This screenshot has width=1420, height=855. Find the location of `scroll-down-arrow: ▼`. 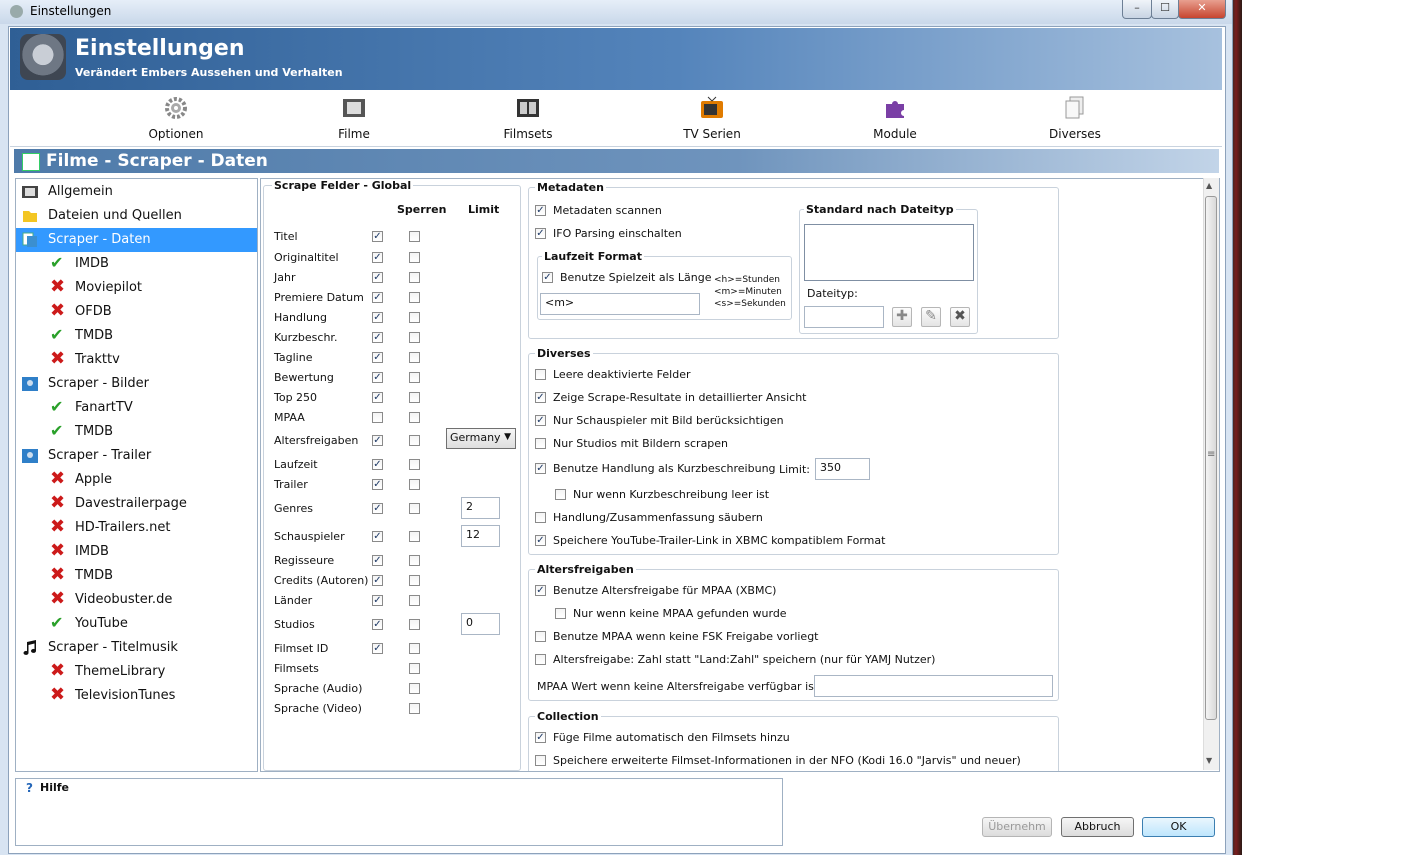

scroll-down-arrow: ▼ is located at coordinates (1209, 760).